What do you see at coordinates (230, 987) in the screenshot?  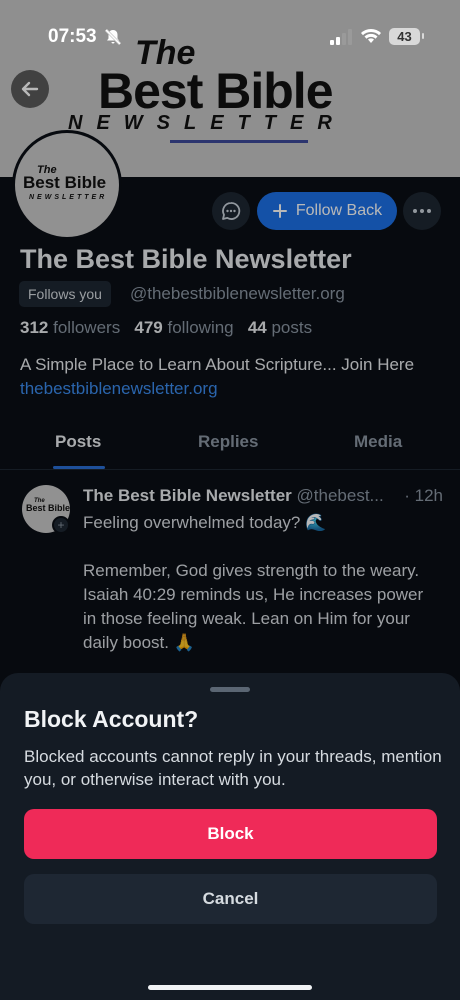 I see `home-indicator` at bounding box center [230, 987].